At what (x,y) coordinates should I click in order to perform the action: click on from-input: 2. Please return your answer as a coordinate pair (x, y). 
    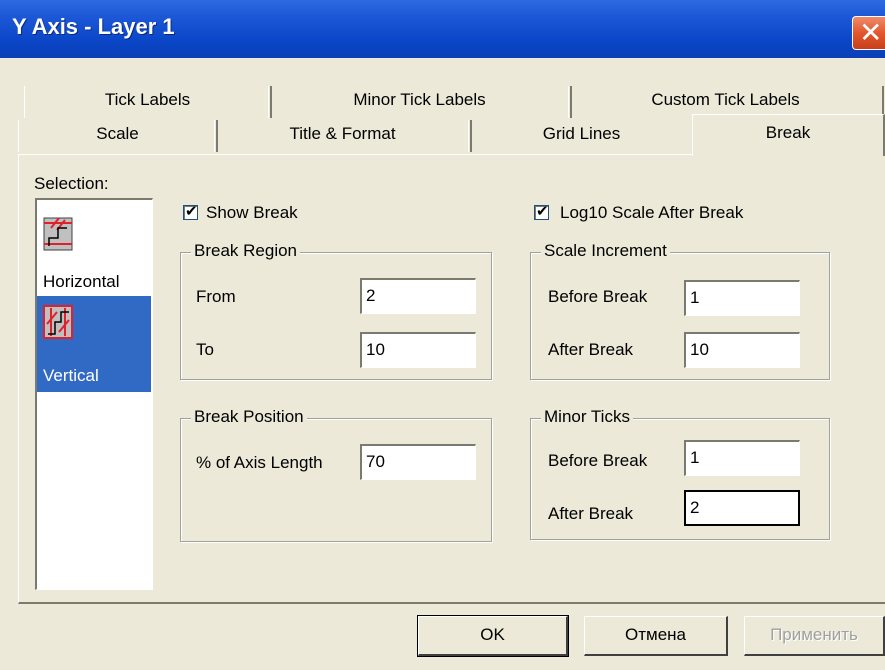
    Looking at the image, I should click on (418, 296).